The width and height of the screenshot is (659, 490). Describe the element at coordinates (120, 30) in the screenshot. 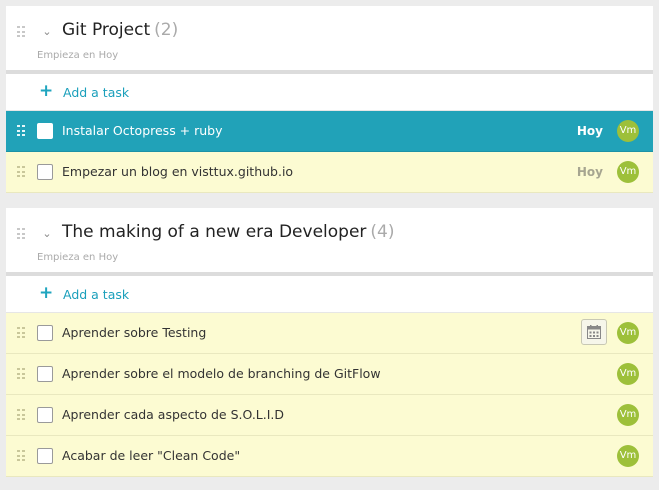

I see `project-title: Git Project (2)` at that location.